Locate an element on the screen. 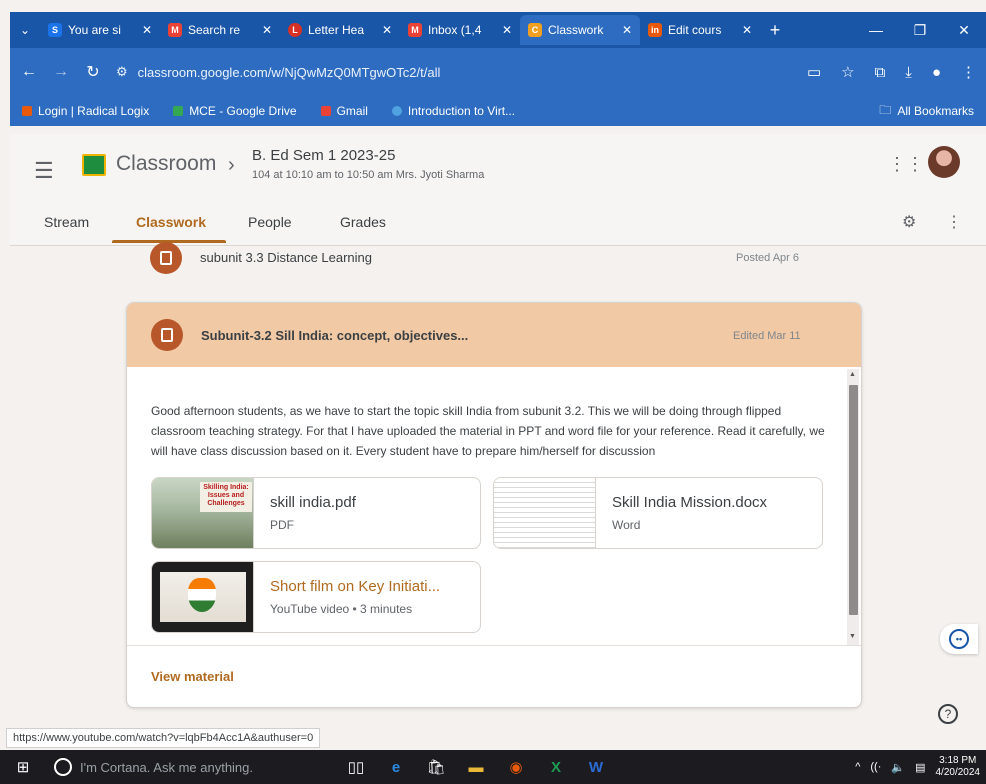 The width and height of the screenshot is (986, 784). avatar is located at coordinates (944, 162).